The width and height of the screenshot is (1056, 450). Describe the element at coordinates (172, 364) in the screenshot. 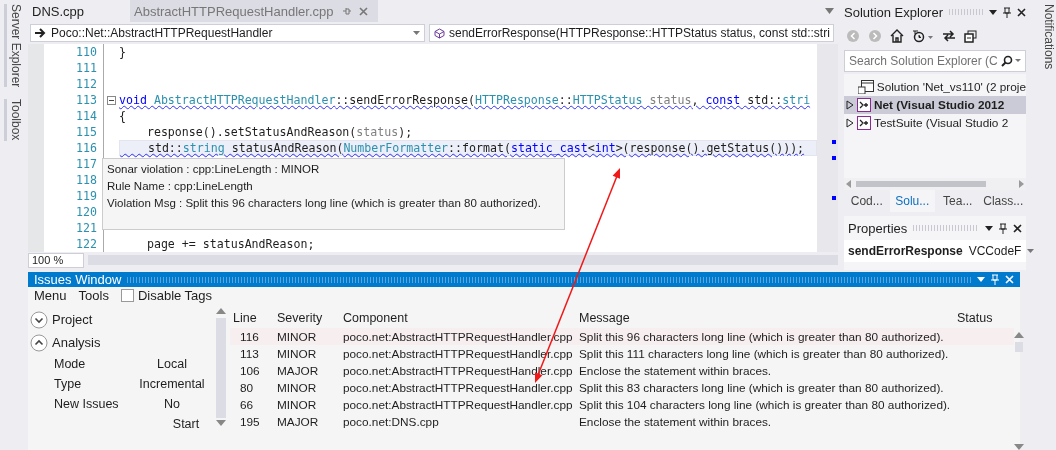

I see `field-value: Local` at that location.